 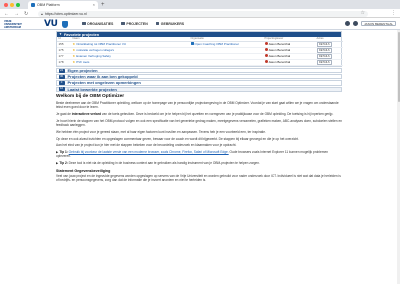 What do you see at coordinates (393, 13) in the screenshot?
I see `browser-menu-icon: ⋮` at bounding box center [393, 13].